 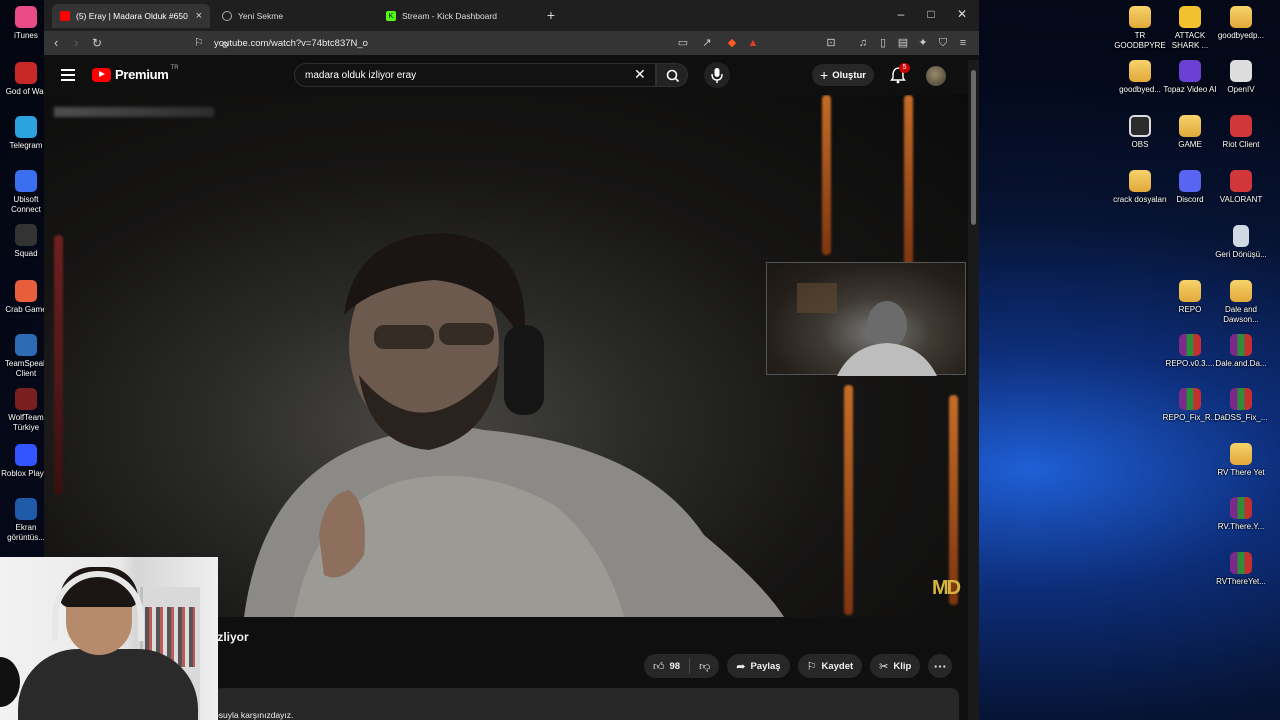 What do you see at coordinates (26, 181) in the screenshot?
I see `ubisoft-icon` at bounding box center [26, 181].